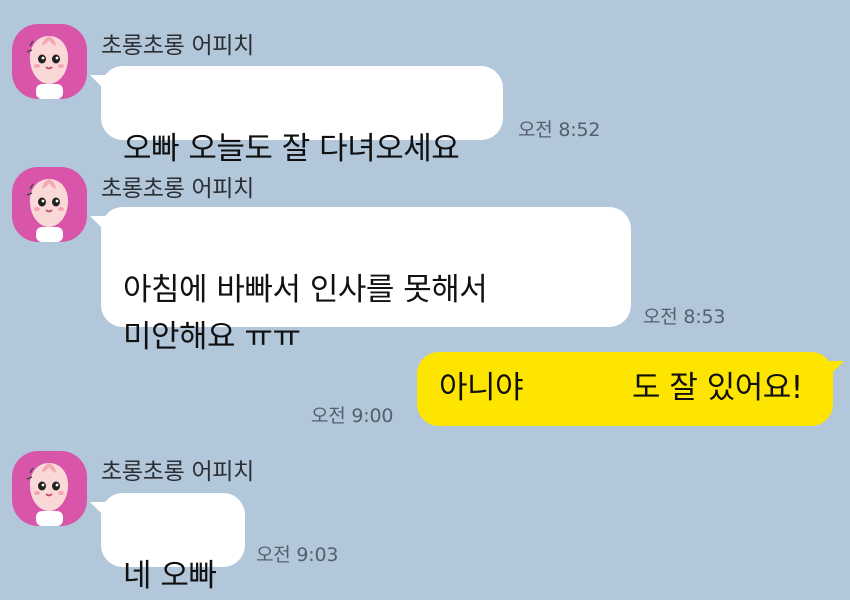 This screenshot has width=850, height=600. What do you see at coordinates (170, 576) in the screenshot?
I see `message-text: 네 오빠` at bounding box center [170, 576].